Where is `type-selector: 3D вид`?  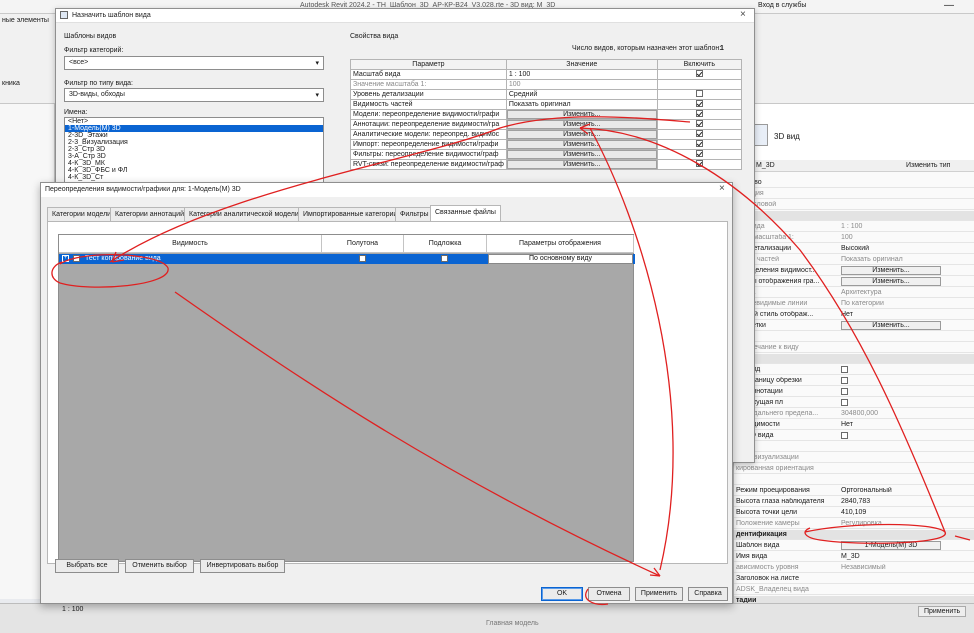 type-selector: 3D вид is located at coordinates (854, 134).